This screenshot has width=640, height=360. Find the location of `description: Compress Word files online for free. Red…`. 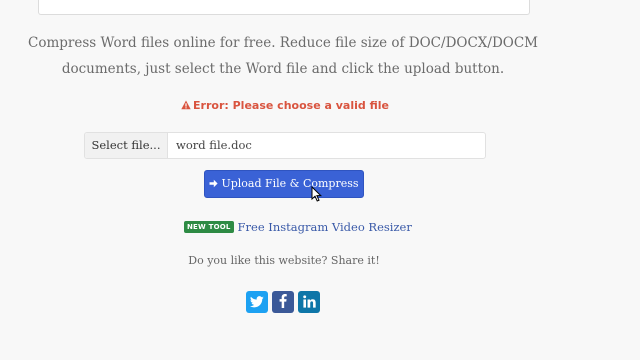

description: Compress Word files online for free. Red… is located at coordinates (283, 56).